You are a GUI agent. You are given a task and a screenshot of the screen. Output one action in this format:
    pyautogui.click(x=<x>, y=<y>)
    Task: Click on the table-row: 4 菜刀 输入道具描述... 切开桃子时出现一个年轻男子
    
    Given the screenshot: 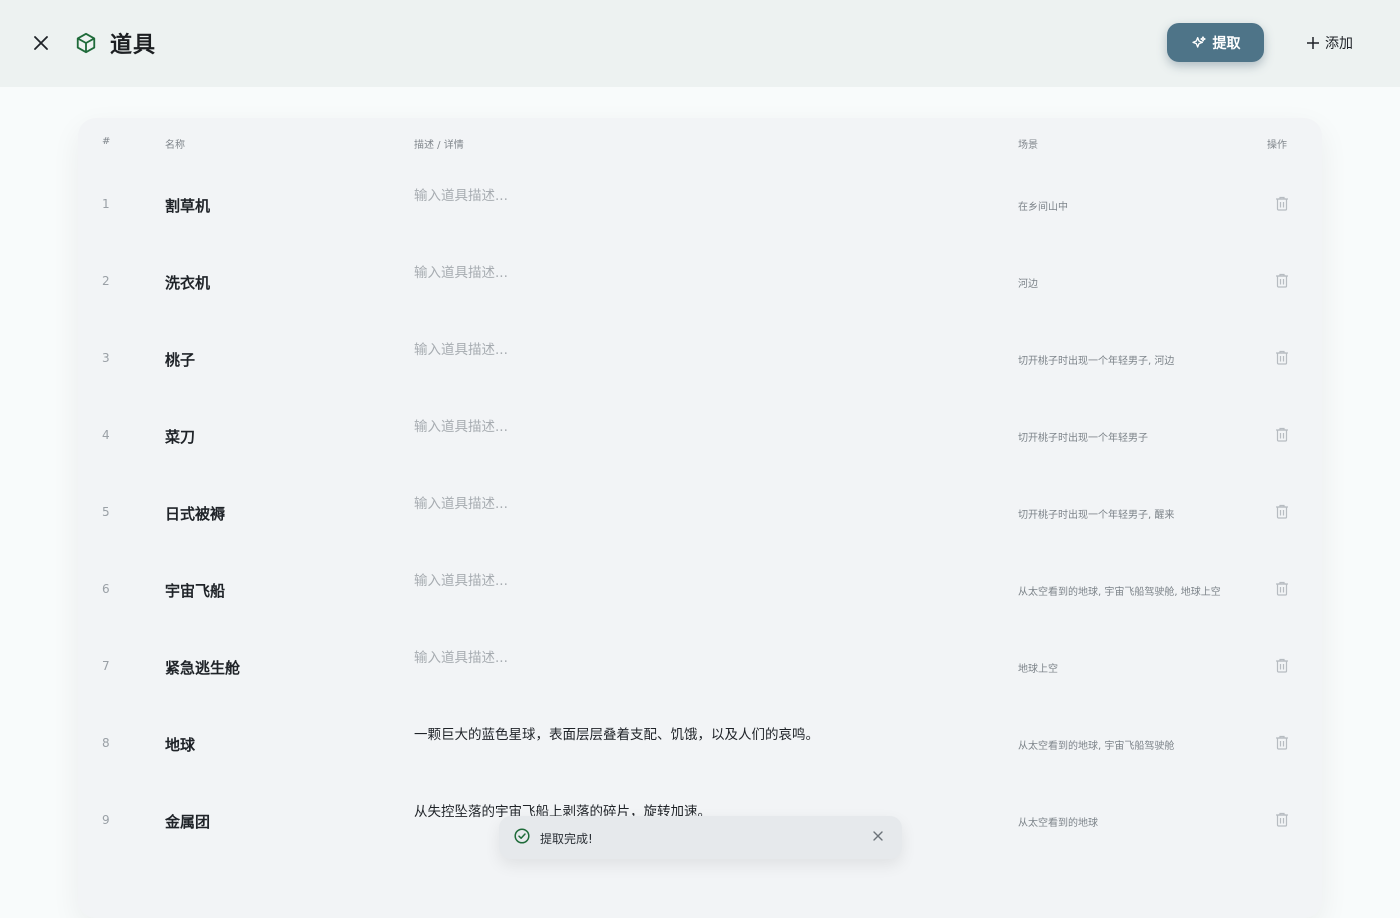 What is the action you would take?
    pyautogui.click(x=700, y=433)
    